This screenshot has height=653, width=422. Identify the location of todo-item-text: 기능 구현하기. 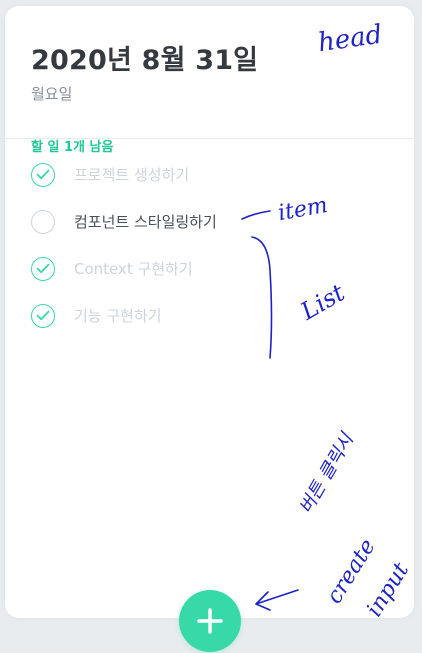
(118, 316).